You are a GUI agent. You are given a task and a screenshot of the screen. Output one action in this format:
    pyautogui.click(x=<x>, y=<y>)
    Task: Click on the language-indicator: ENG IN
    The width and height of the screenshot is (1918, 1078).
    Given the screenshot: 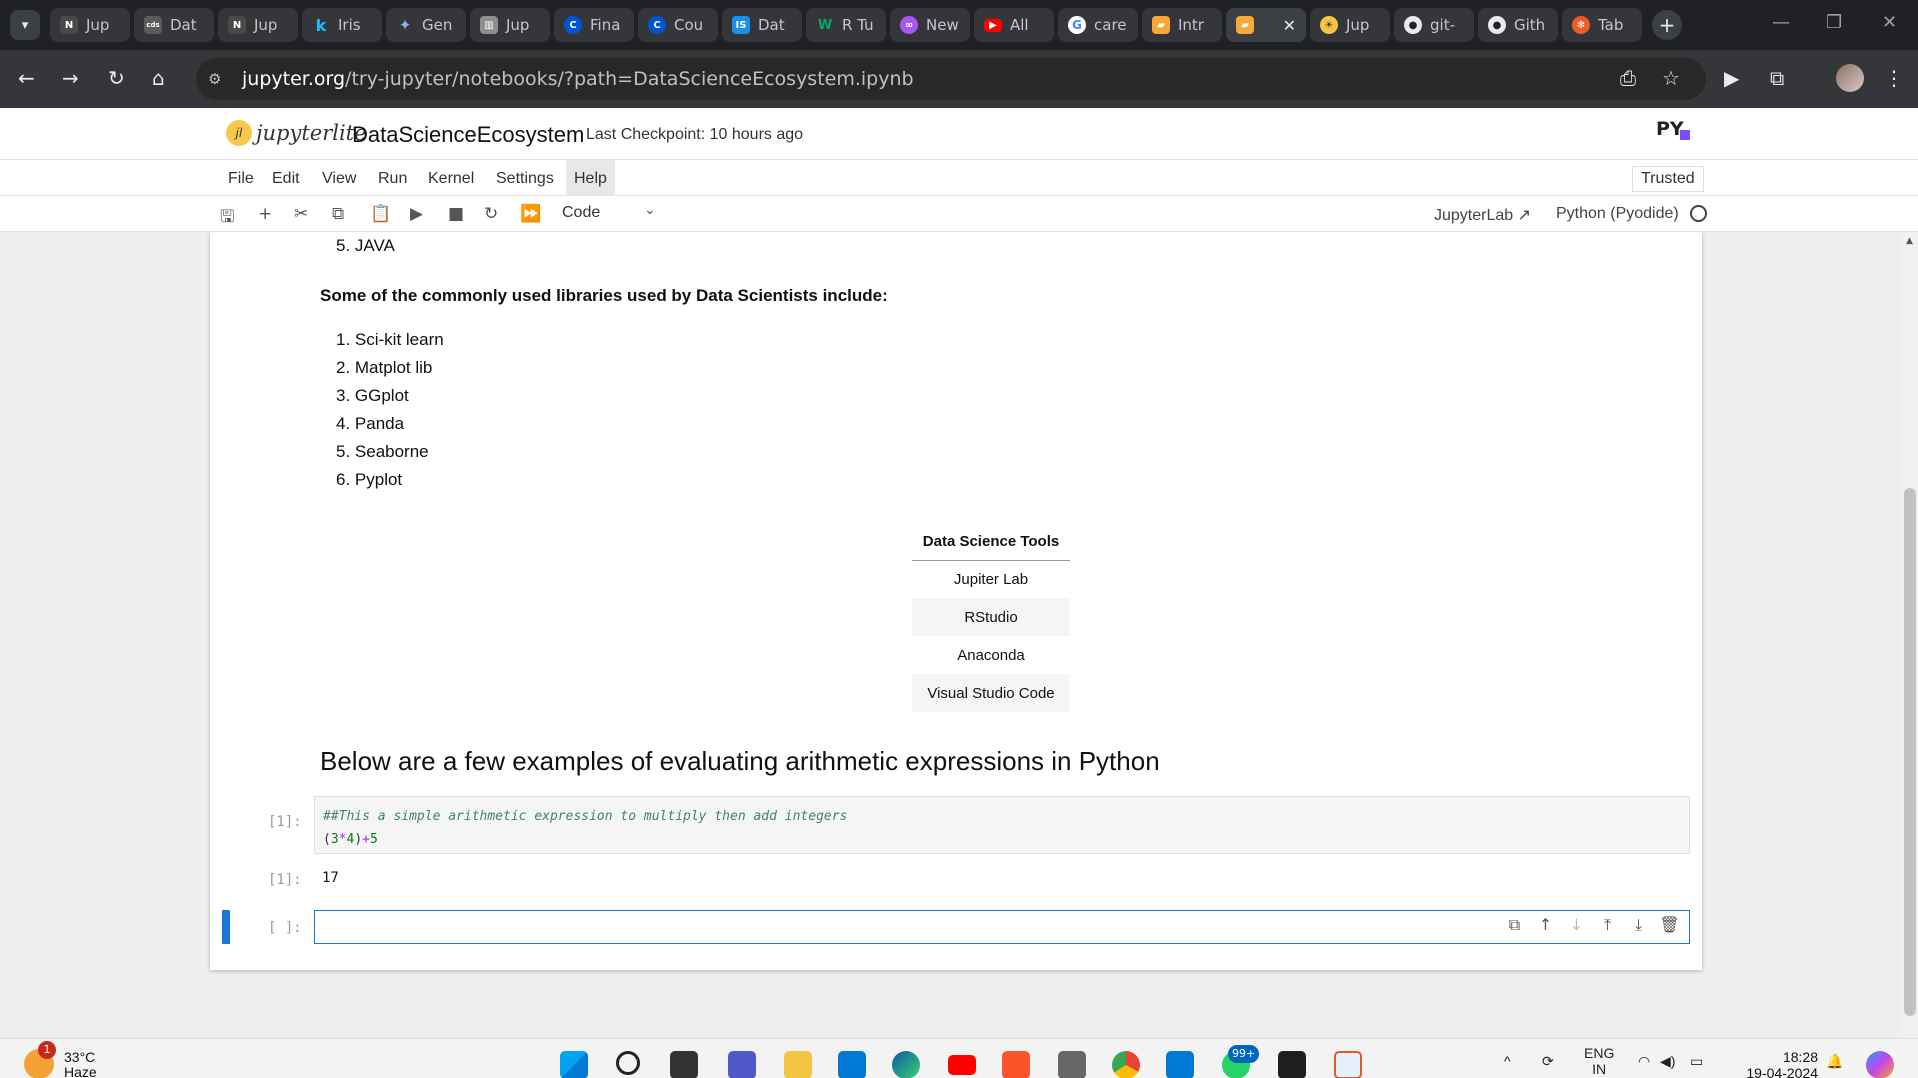 What is the action you would take?
    pyautogui.click(x=1599, y=1061)
    